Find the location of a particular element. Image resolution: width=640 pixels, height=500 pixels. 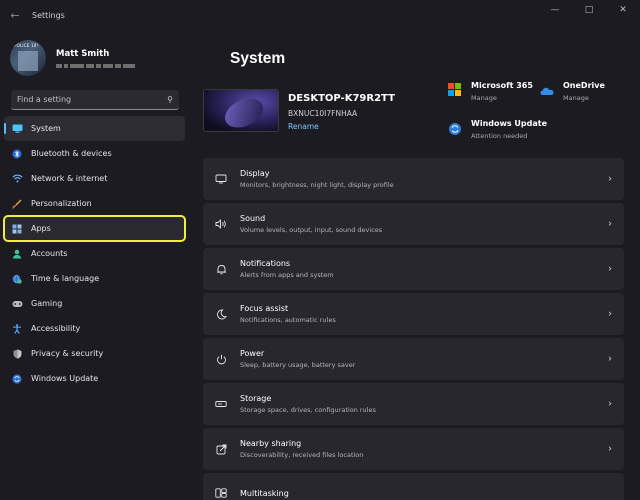

window-controls: — □ ✕ is located at coordinates (589, 10).